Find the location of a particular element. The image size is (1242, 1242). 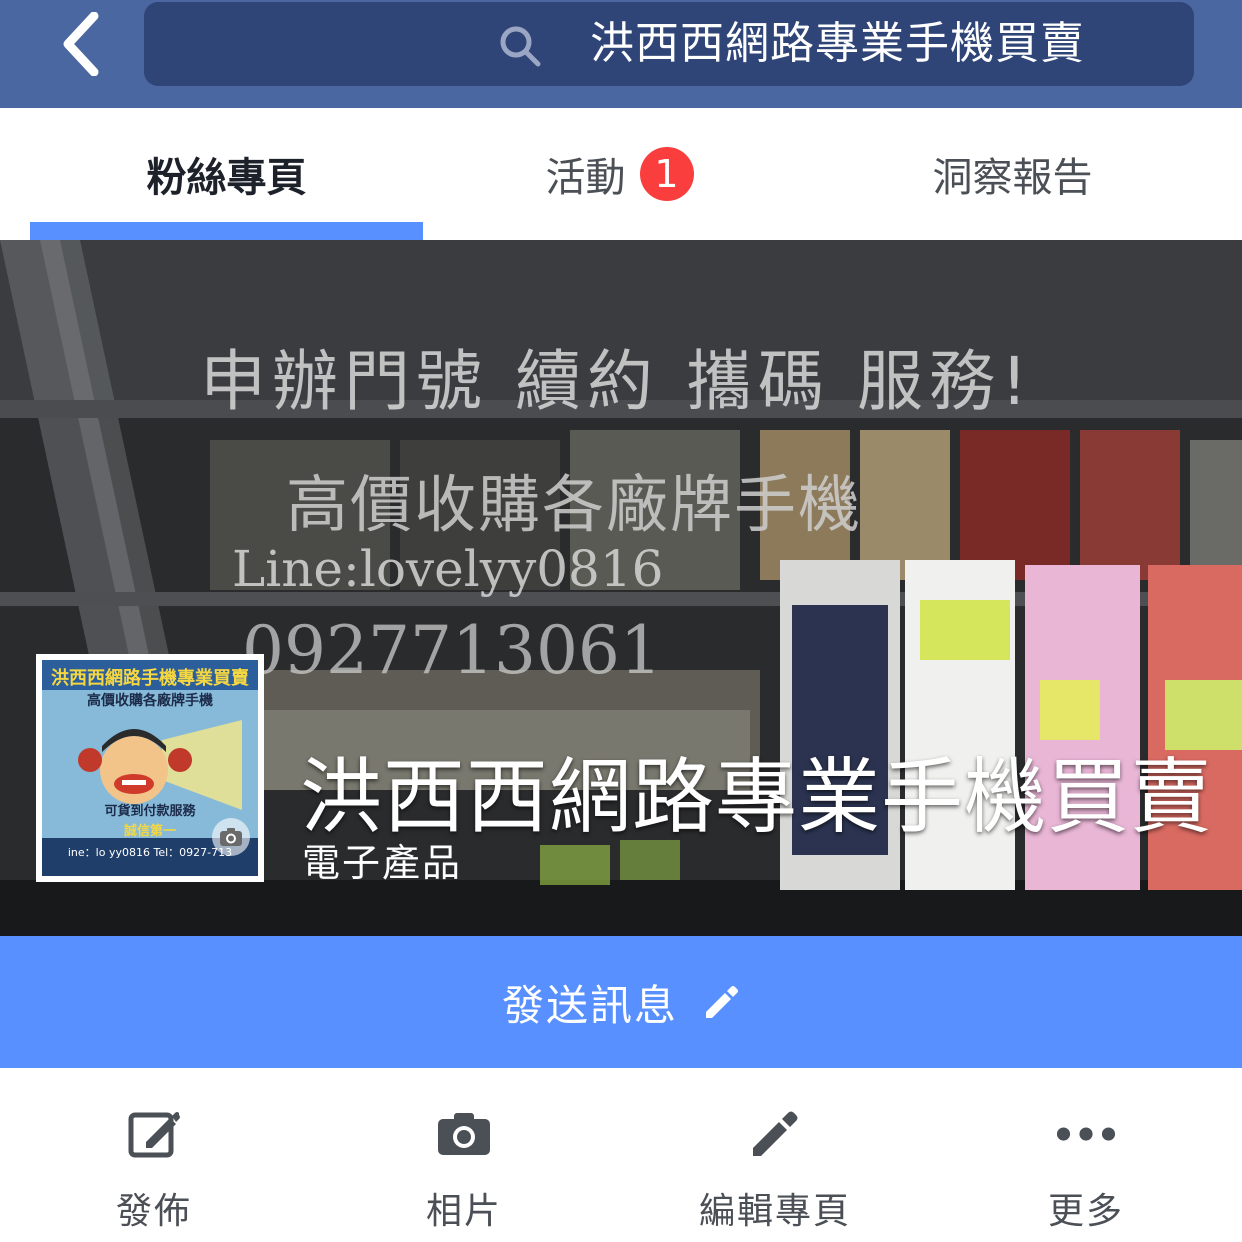

tab-insights-label: 洞察報告 is located at coordinates (1012, 178).